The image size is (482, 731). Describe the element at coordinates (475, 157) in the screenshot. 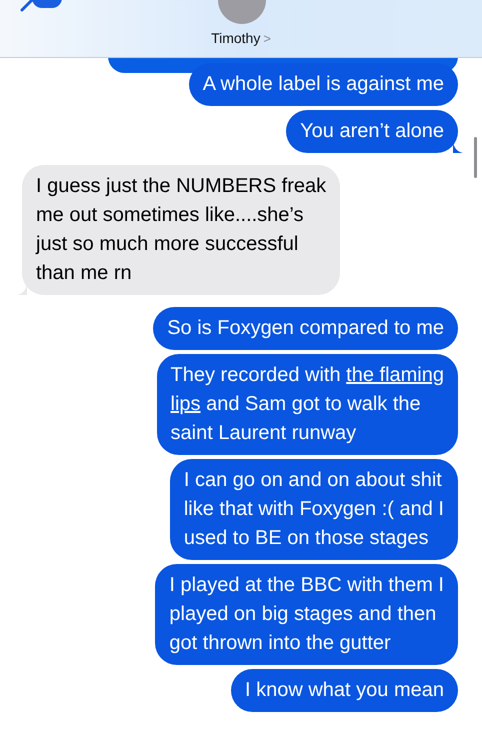

I see `scroll-indicator` at that location.